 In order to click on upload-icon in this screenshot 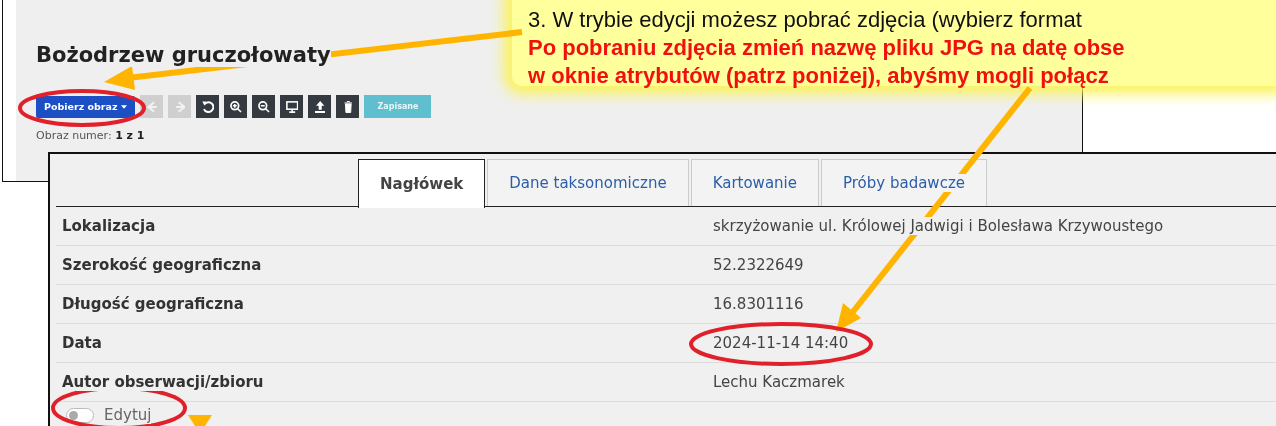, I will do `click(320, 106)`.